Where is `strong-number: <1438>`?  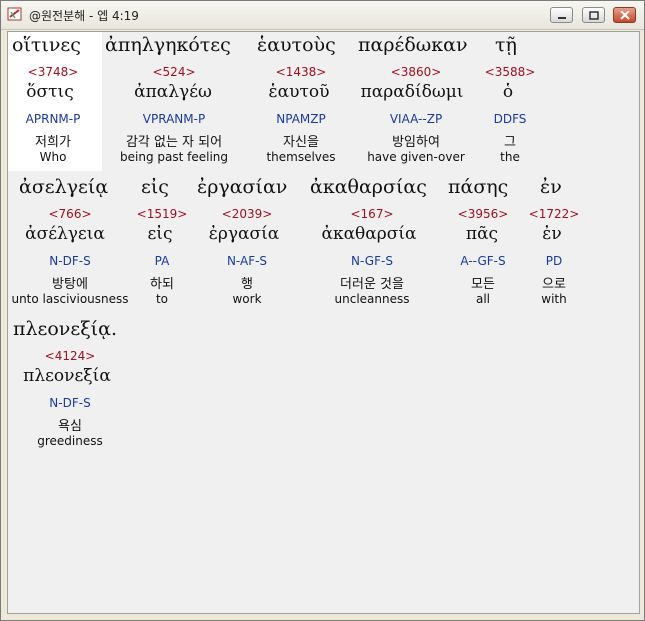
strong-number: <1438> is located at coordinates (301, 72).